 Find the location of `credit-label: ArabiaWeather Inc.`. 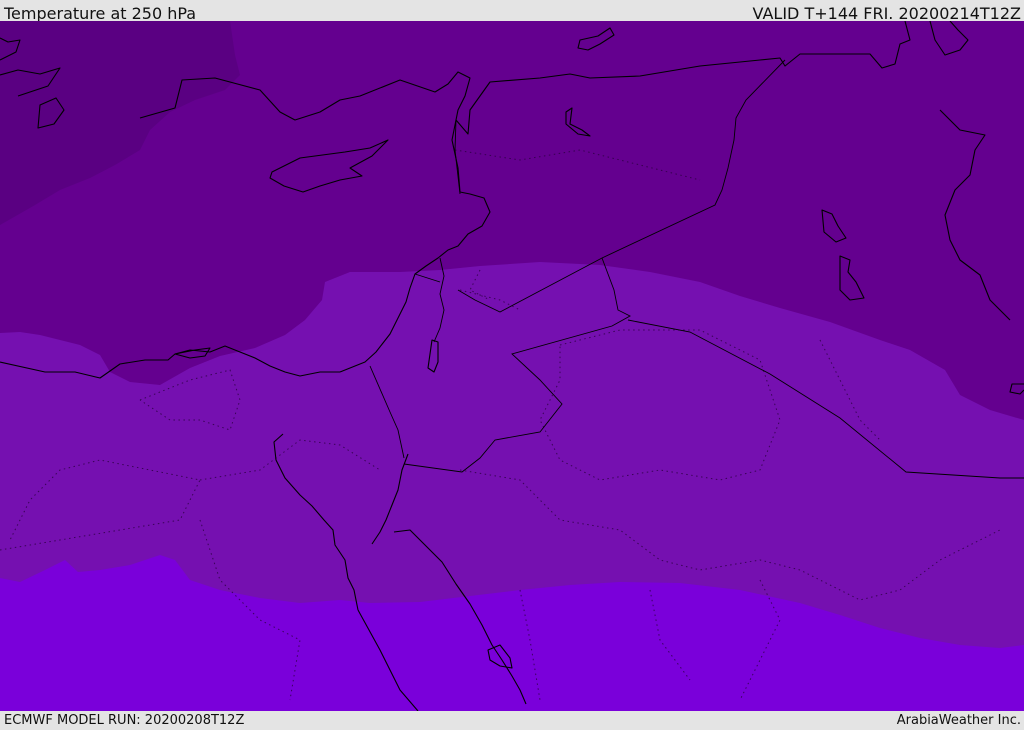

credit-label: ArabiaWeather Inc. is located at coordinates (958, 720).